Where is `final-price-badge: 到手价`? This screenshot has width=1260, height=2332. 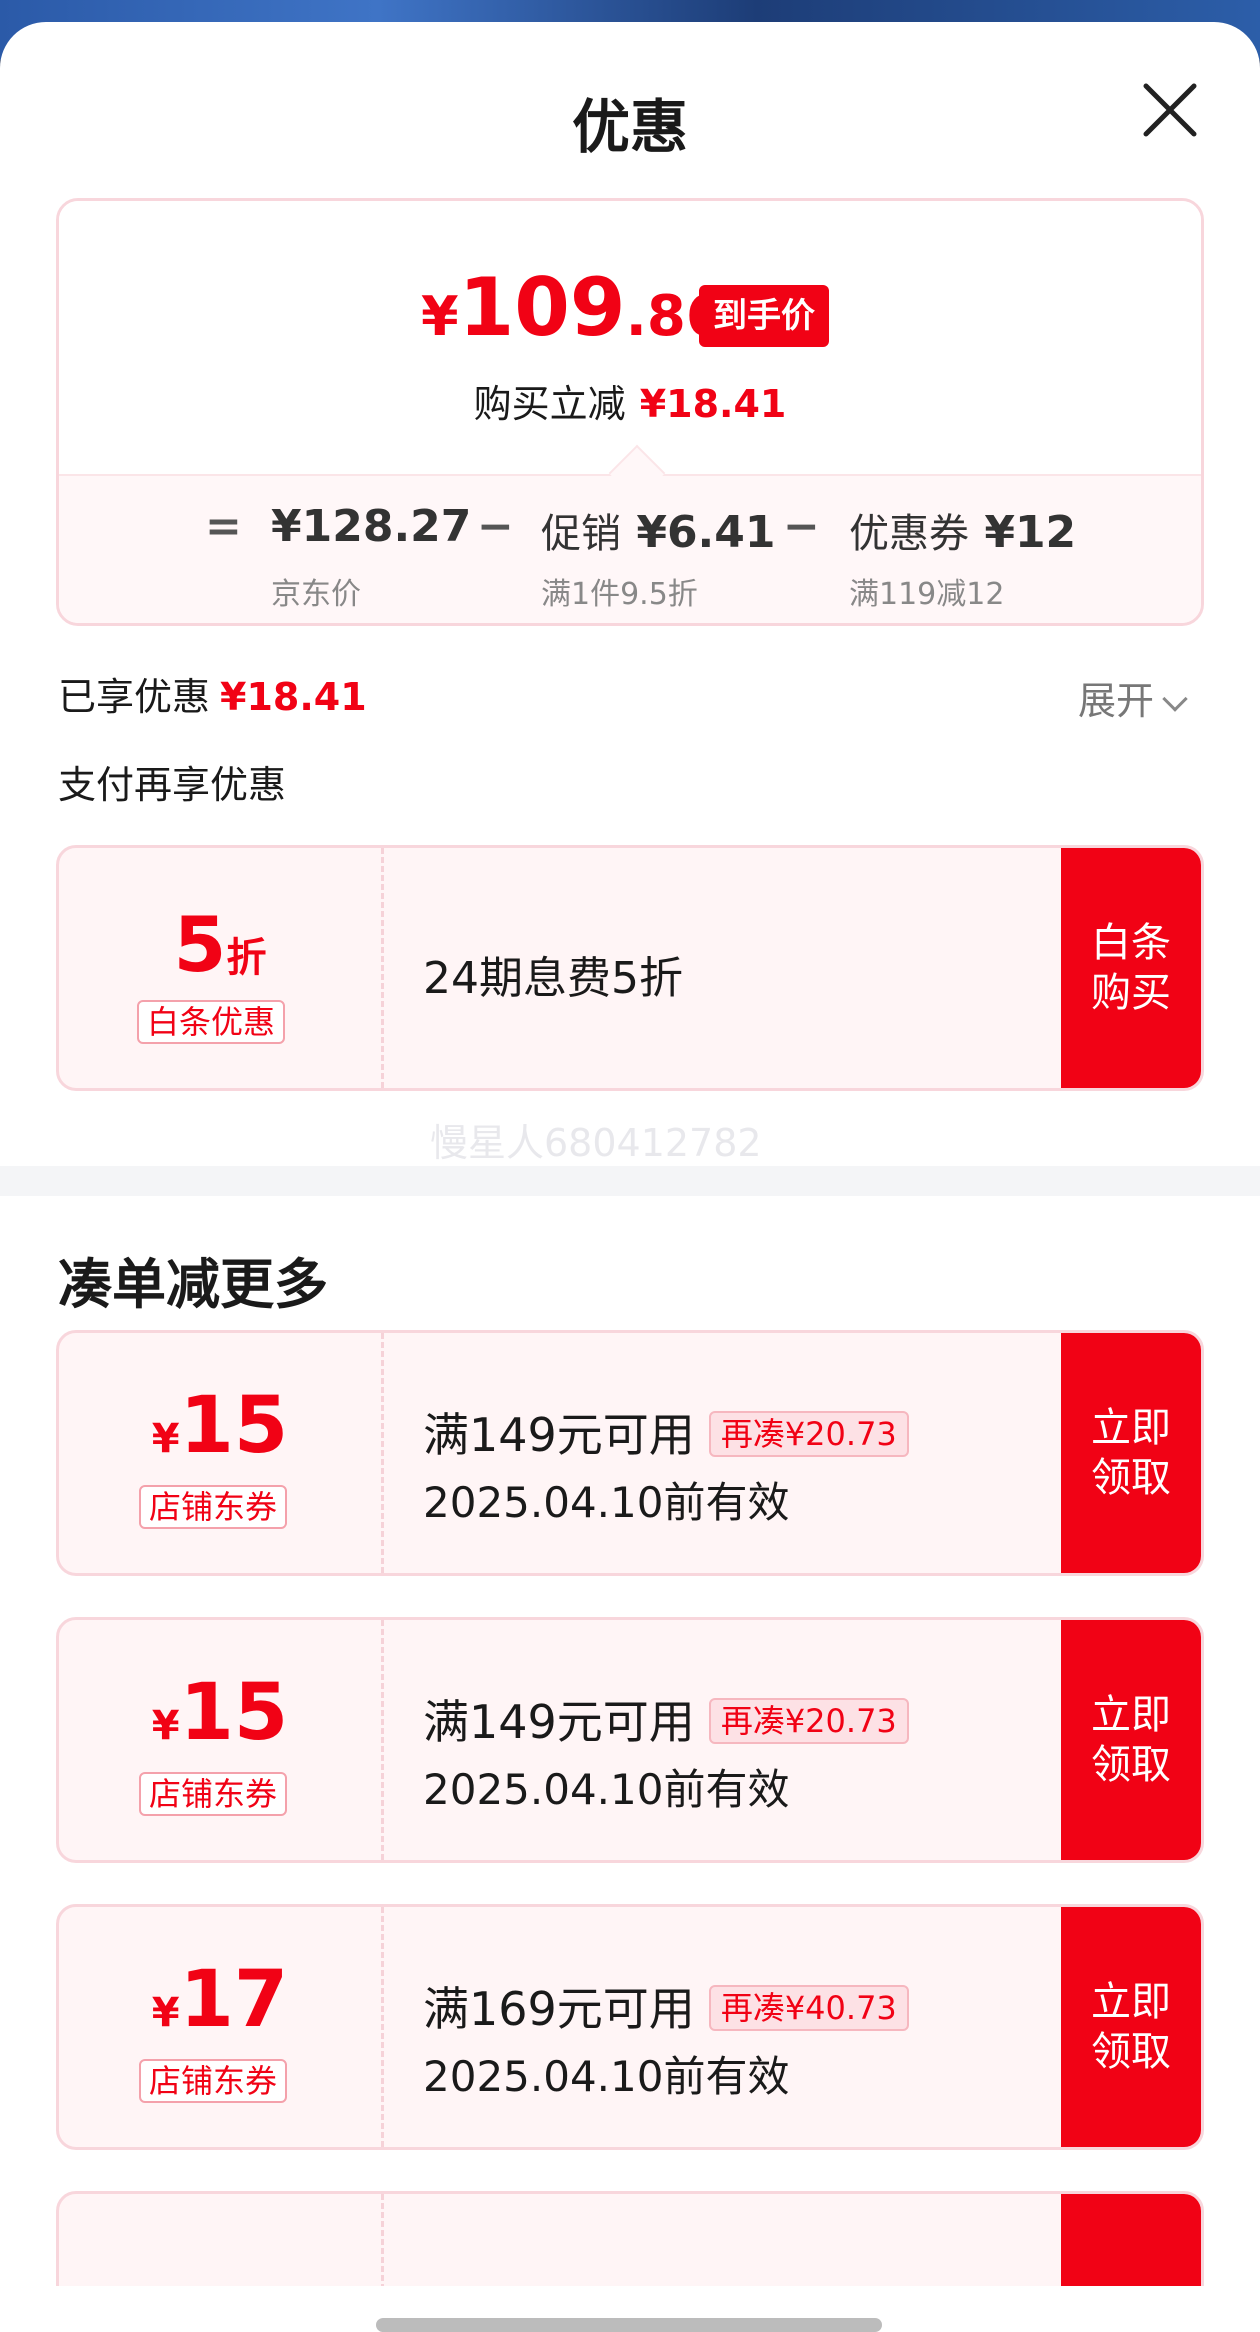 final-price-badge: 到手价 is located at coordinates (764, 316).